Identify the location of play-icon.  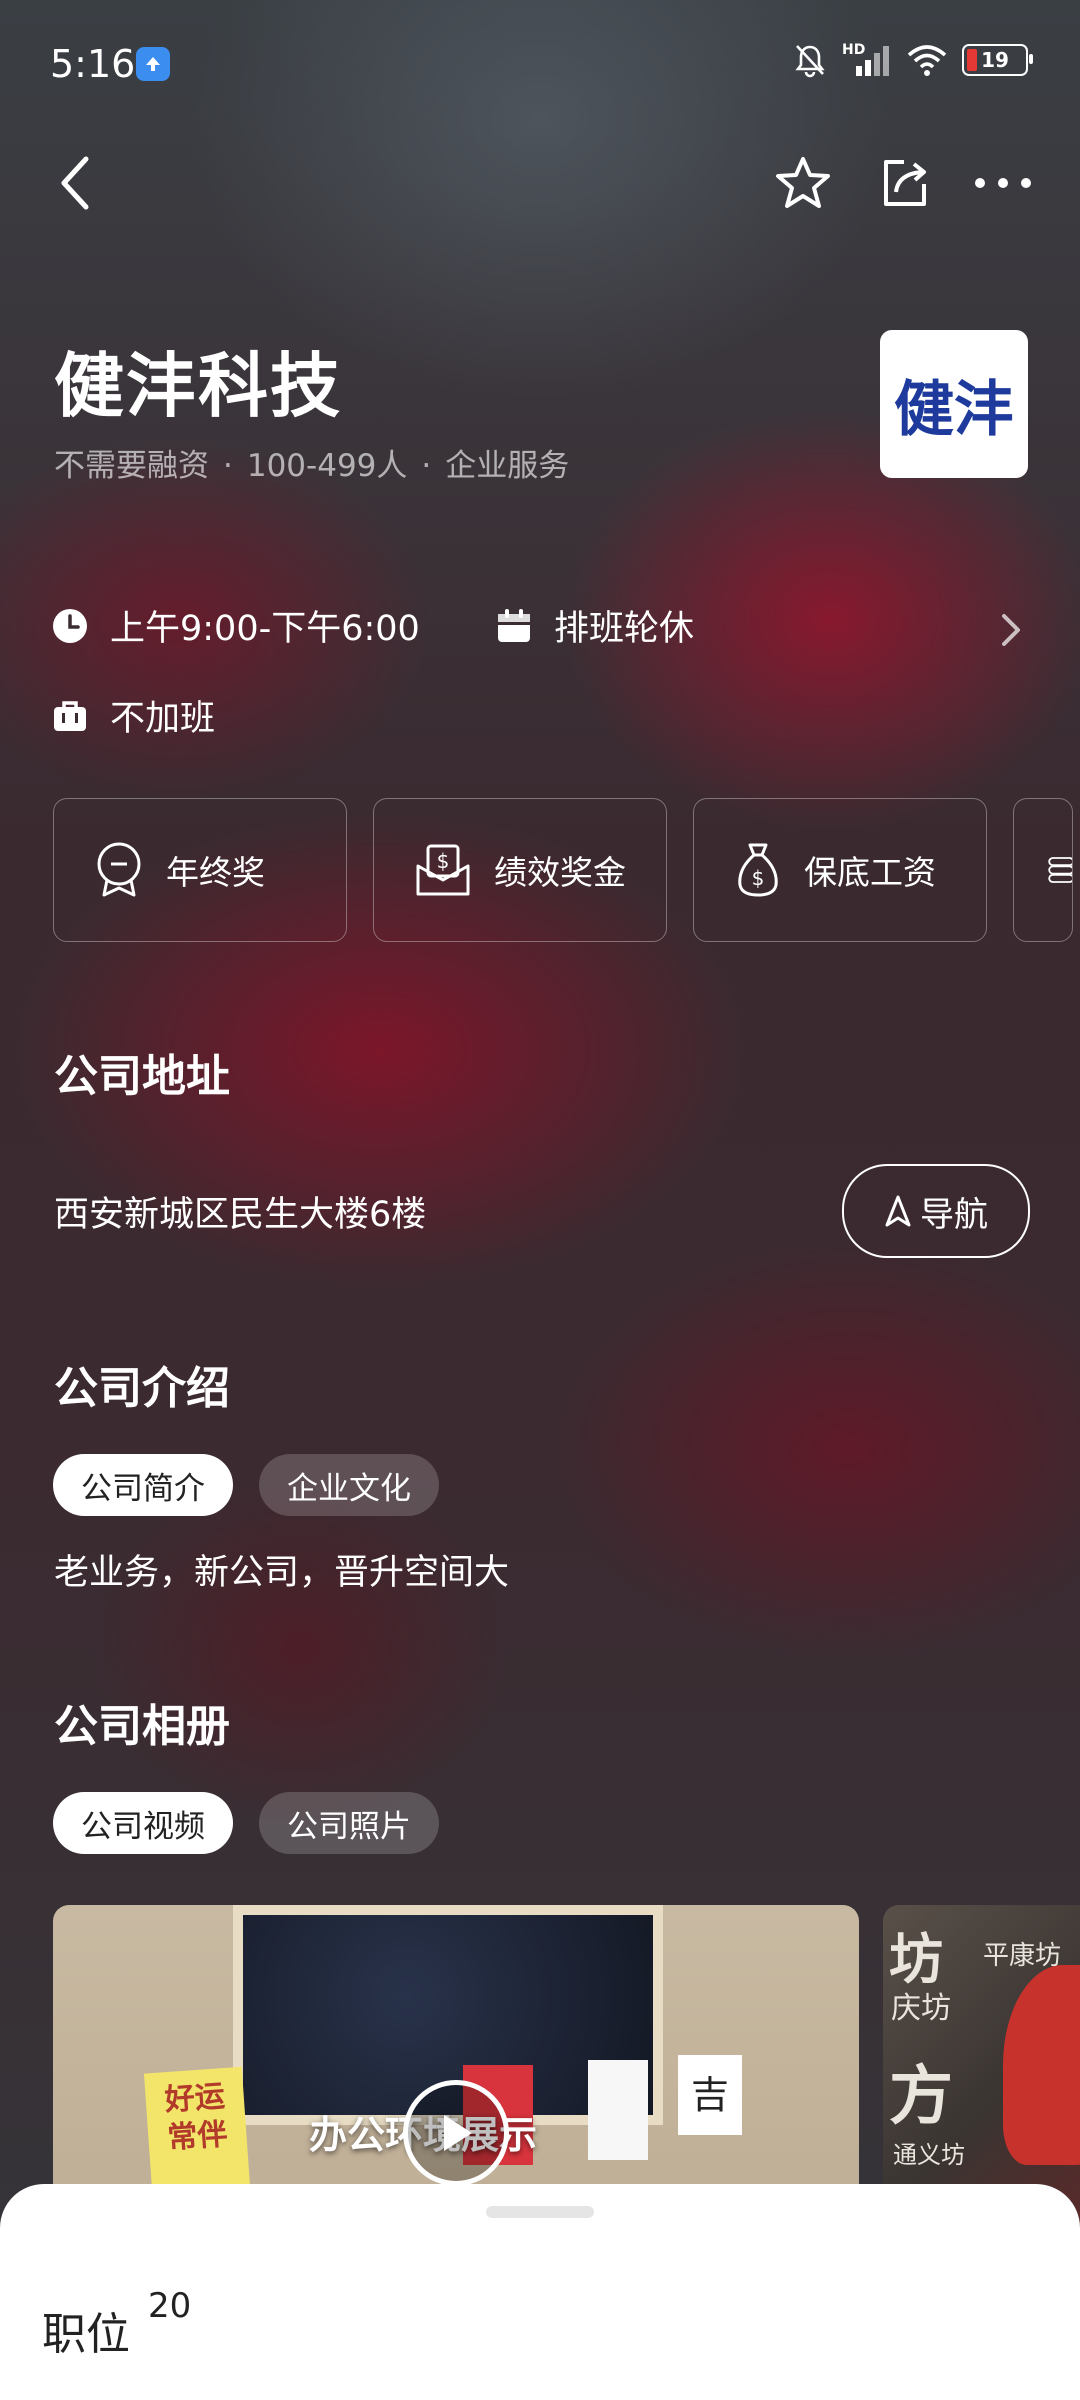
(458, 2133).